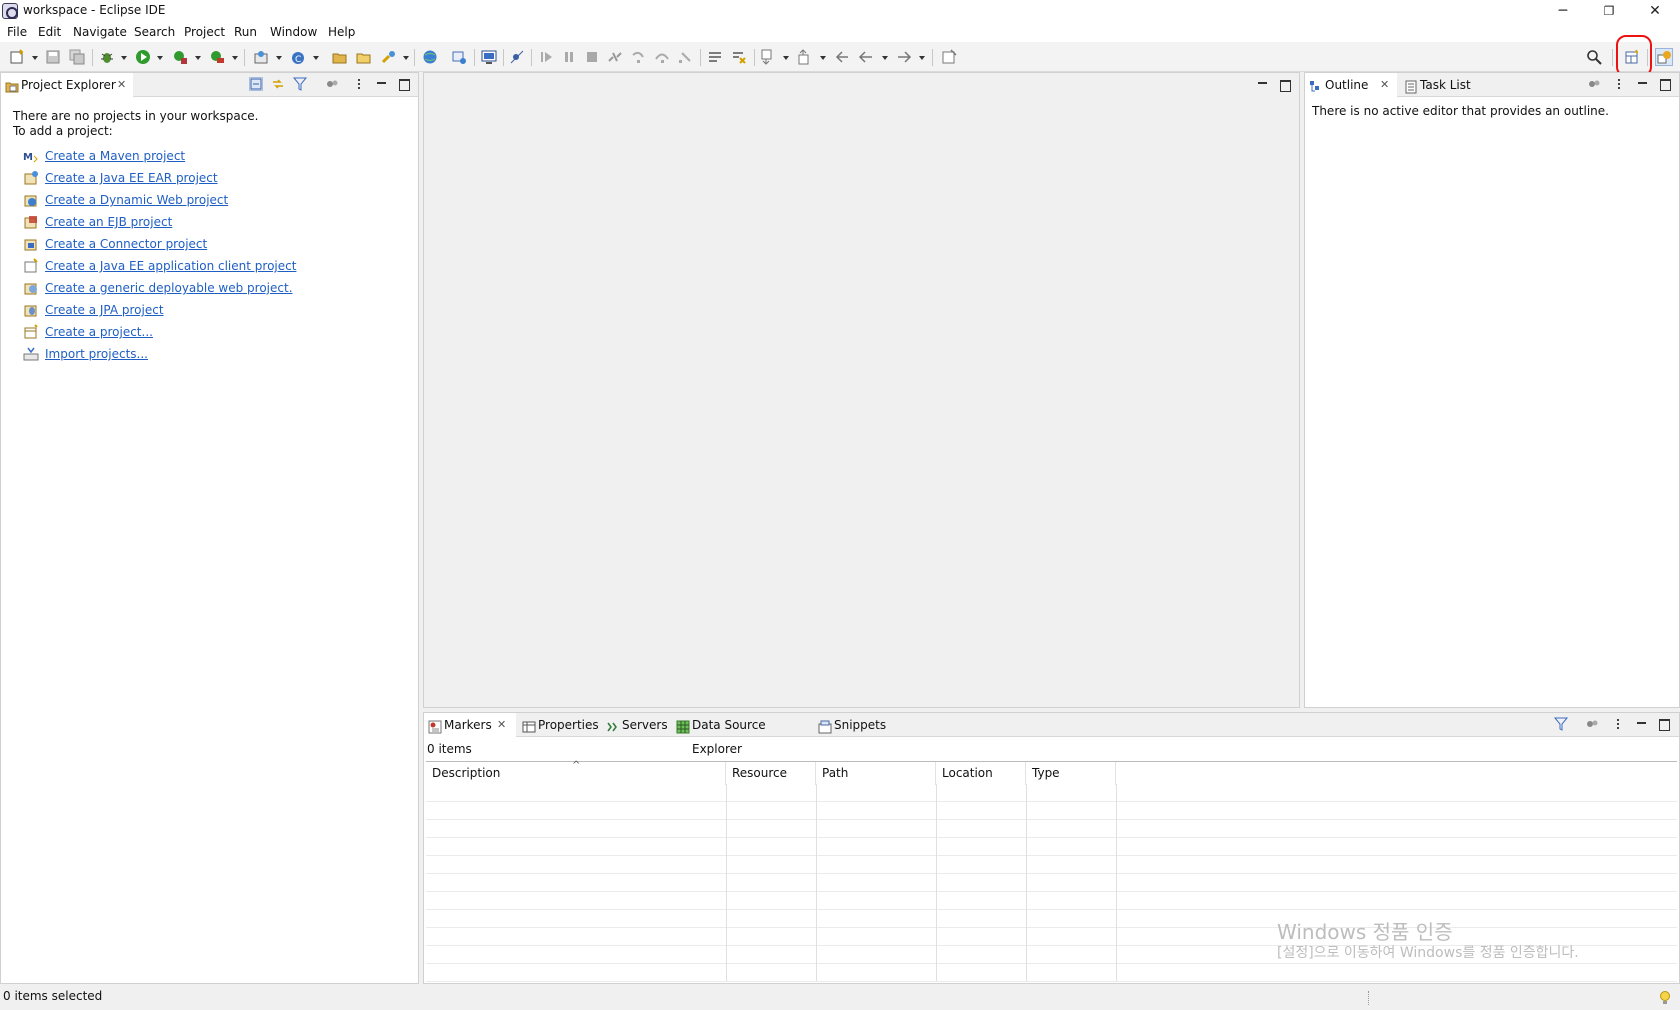  Describe the element at coordinates (1665, 998) in the screenshot. I see `lightbulb-icon` at that location.